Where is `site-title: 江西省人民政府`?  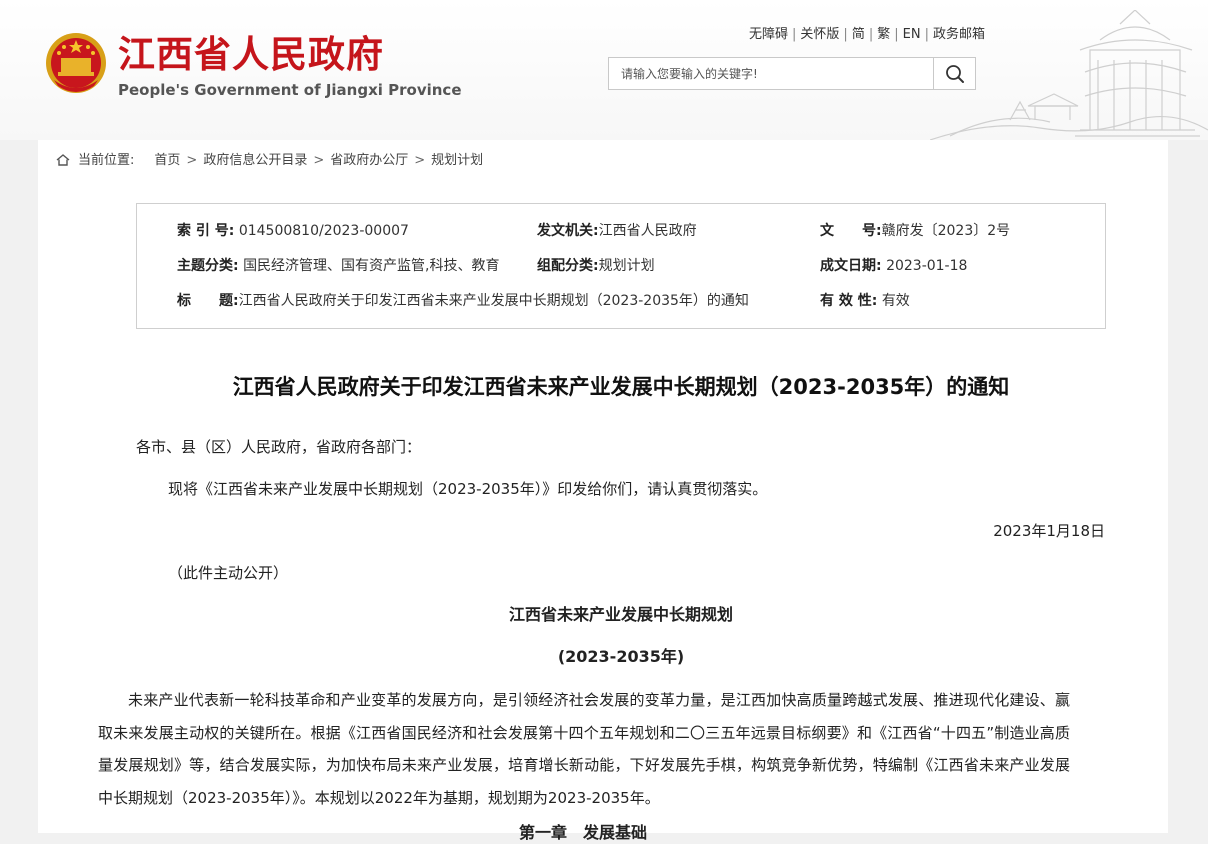
site-title: 江西省人民政府 is located at coordinates (251, 54).